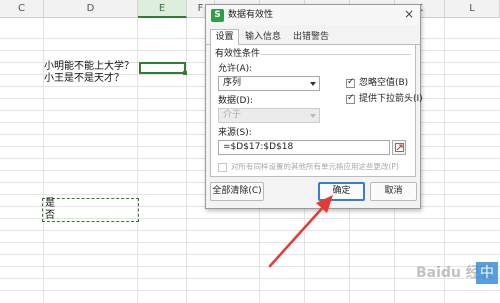 The height and width of the screenshot is (303, 500). I want to click on annotation-arrow, so click(300, 231).